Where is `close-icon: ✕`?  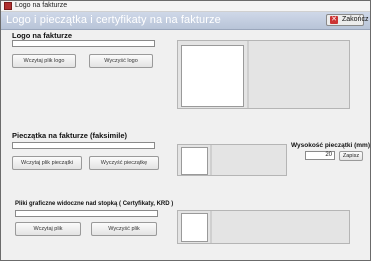 close-icon: ✕ is located at coordinates (334, 20).